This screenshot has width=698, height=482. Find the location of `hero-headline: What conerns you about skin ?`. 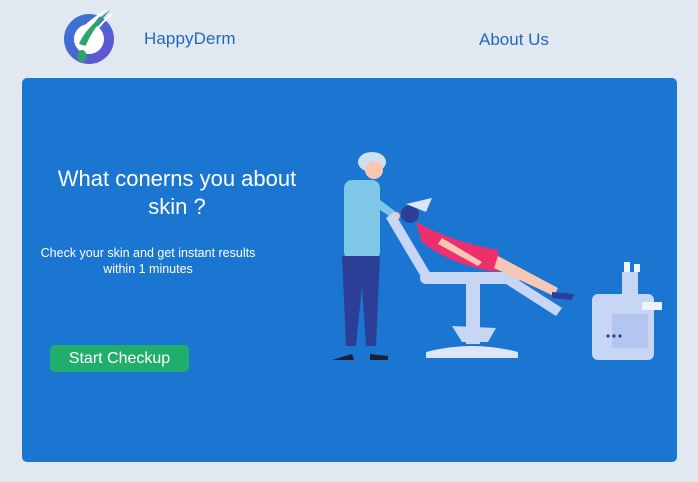

hero-headline: What conerns you about skin ? is located at coordinates (177, 192).